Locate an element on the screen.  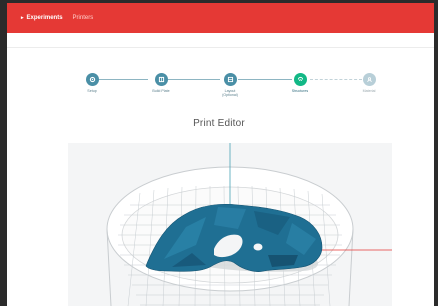
step-layout: Layout (Optional) is located at coordinates (230, 85).